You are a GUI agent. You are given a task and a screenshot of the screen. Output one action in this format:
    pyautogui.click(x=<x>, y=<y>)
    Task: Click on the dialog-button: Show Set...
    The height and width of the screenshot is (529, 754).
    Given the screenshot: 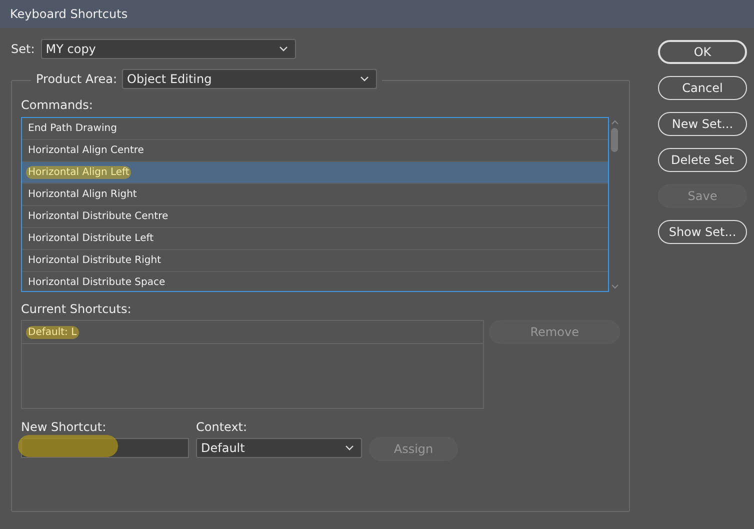 What is the action you would take?
    pyautogui.click(x=702, y=232)
    